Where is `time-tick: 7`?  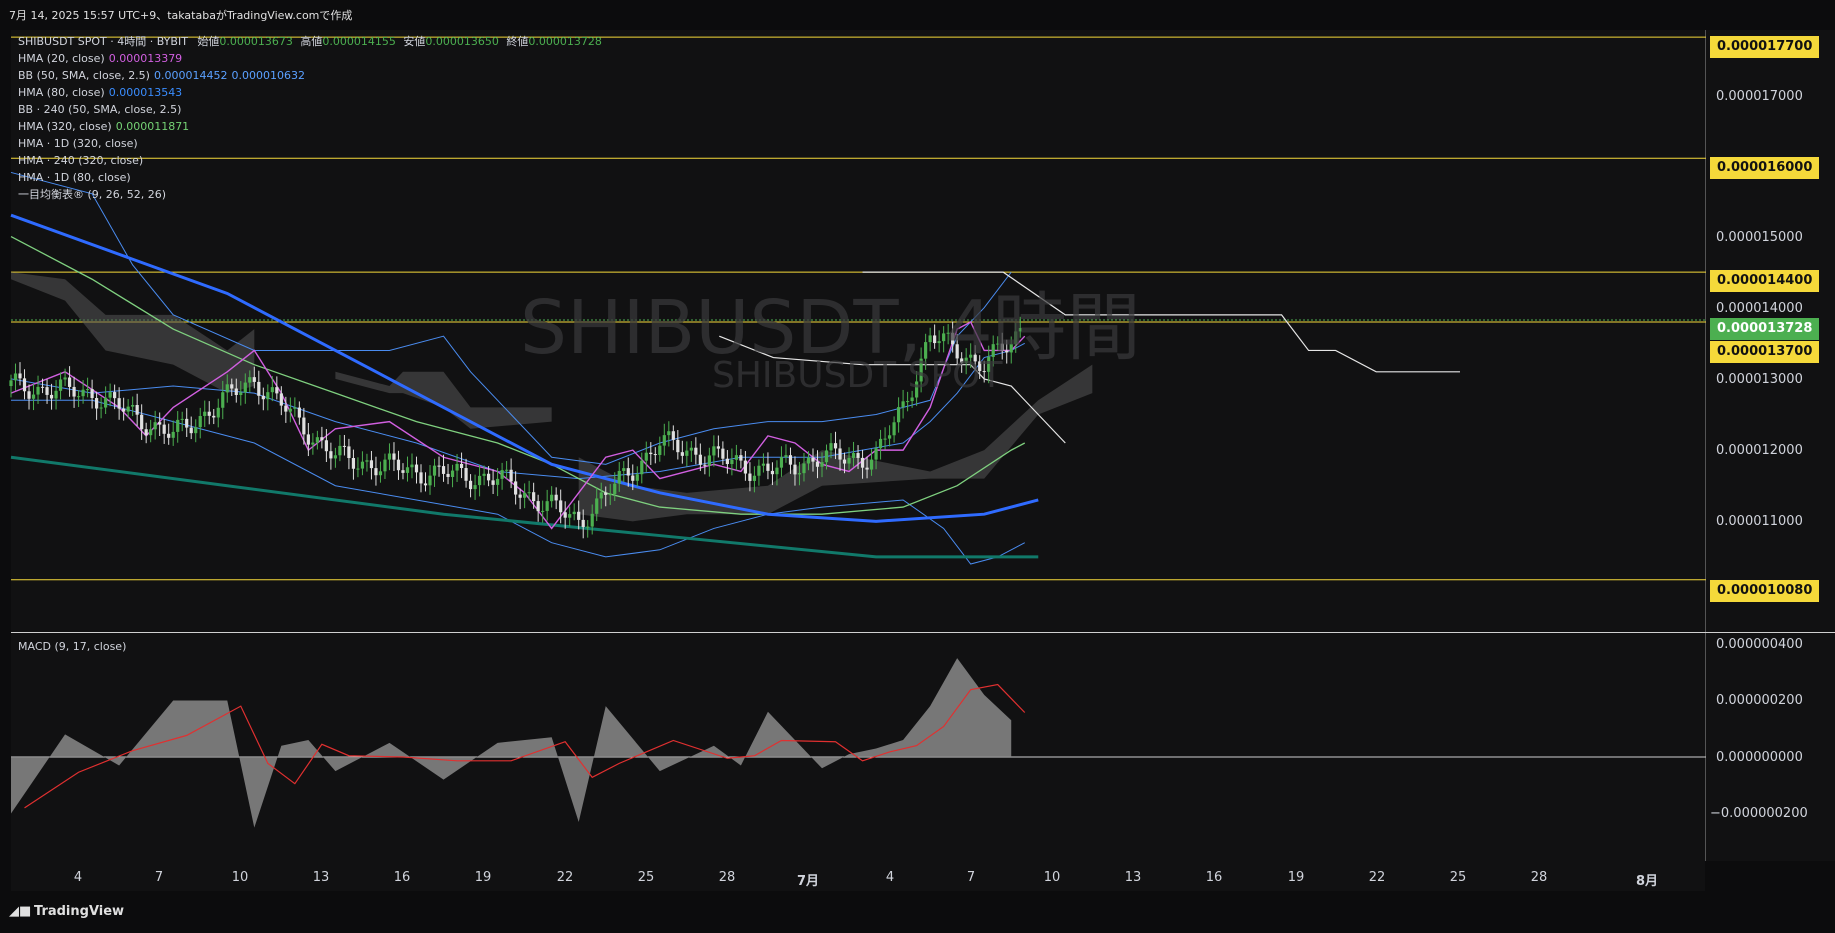
time-tick: 7 is located at coordinates (971, 877).